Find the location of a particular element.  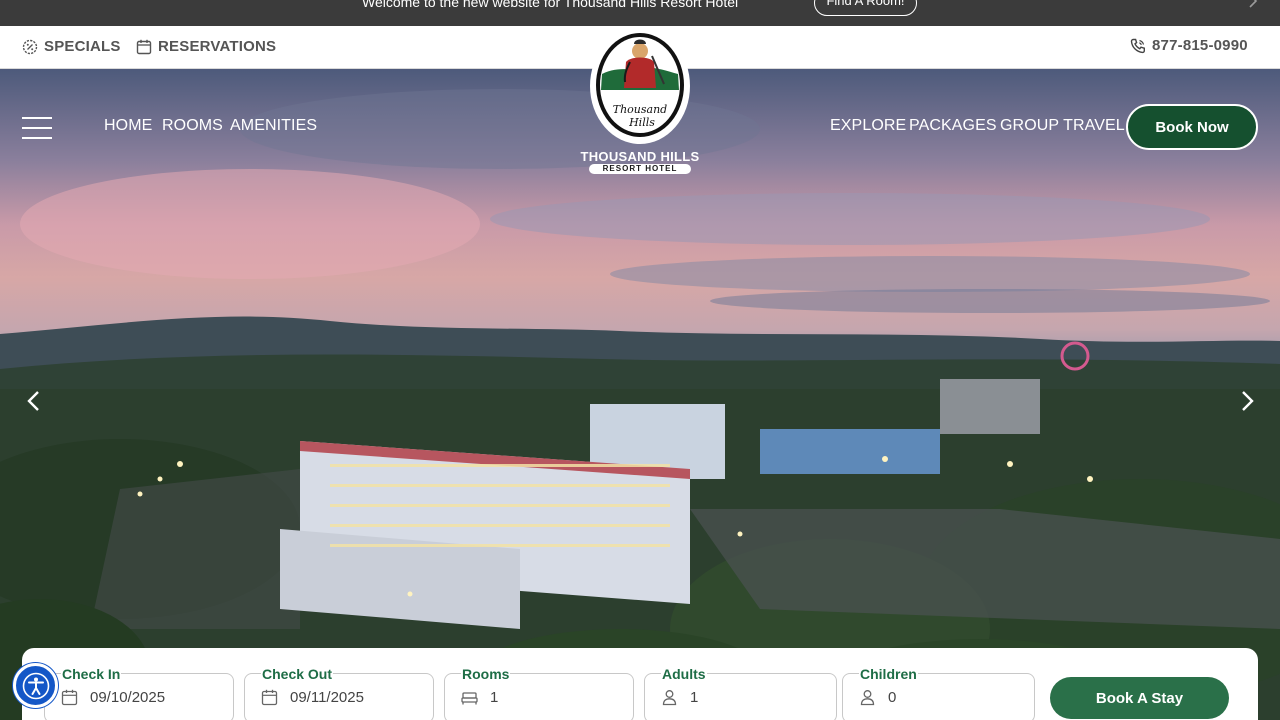

check-in-value: 09/10/2025 is located at coordinates (128, 697).